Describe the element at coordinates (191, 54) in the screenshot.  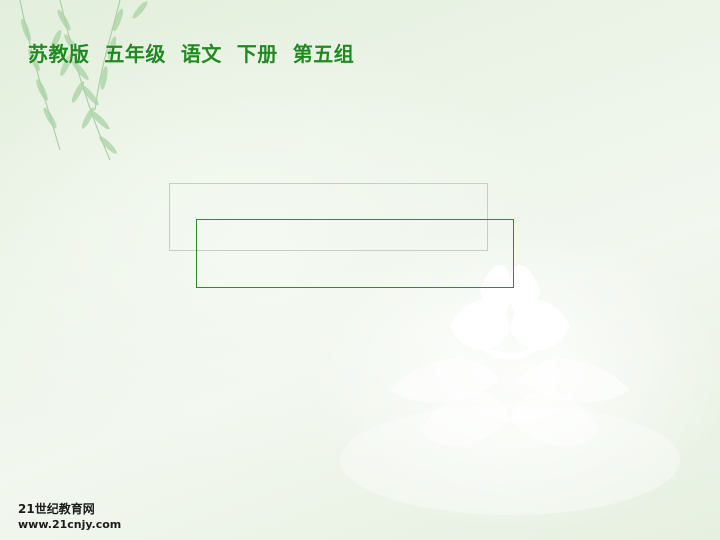
I see `page-title: 苏教版 五年级 语文 下册 第五组` at that location.